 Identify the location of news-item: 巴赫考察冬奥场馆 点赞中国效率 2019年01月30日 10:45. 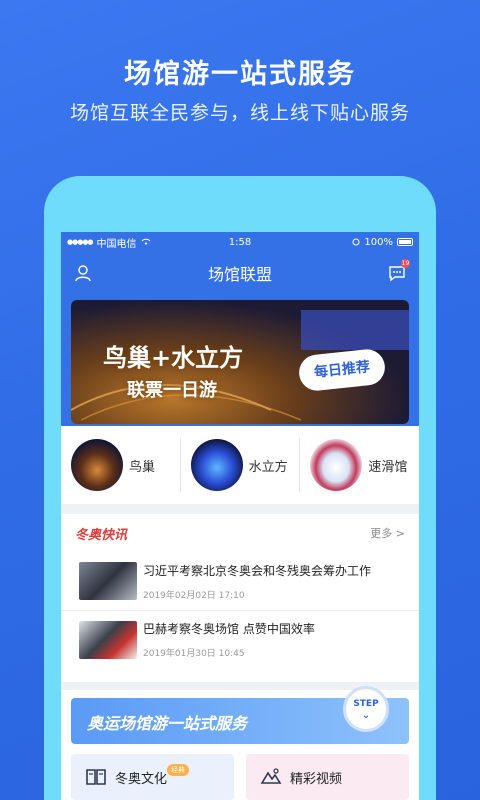
(240, 639).